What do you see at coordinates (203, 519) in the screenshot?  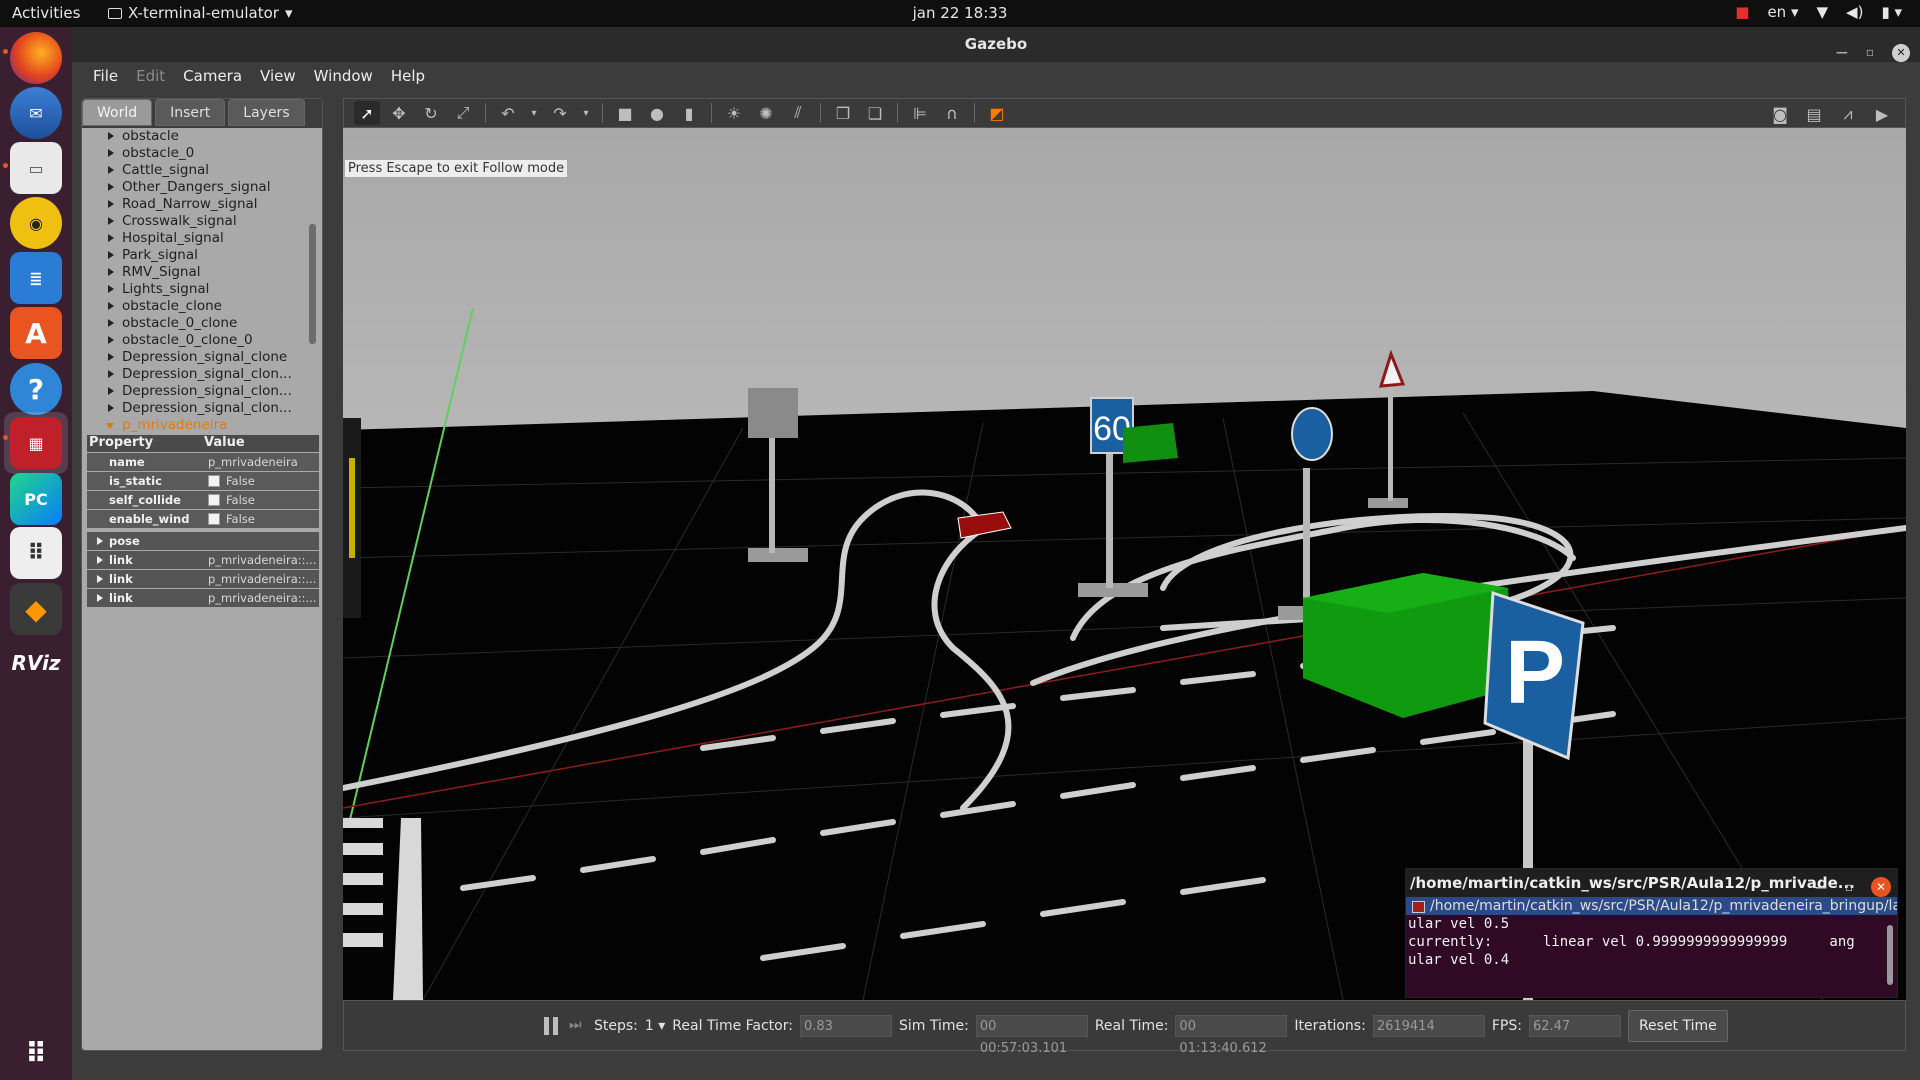 I see `property-row-enable-wind: enable_wind False` at bounding box center [203, 519].